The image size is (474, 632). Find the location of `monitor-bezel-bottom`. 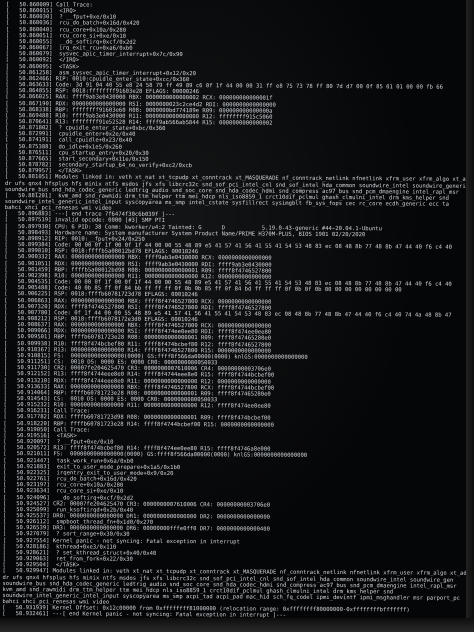

monitor-bezel-bottom is located at coordinates (237, 625).